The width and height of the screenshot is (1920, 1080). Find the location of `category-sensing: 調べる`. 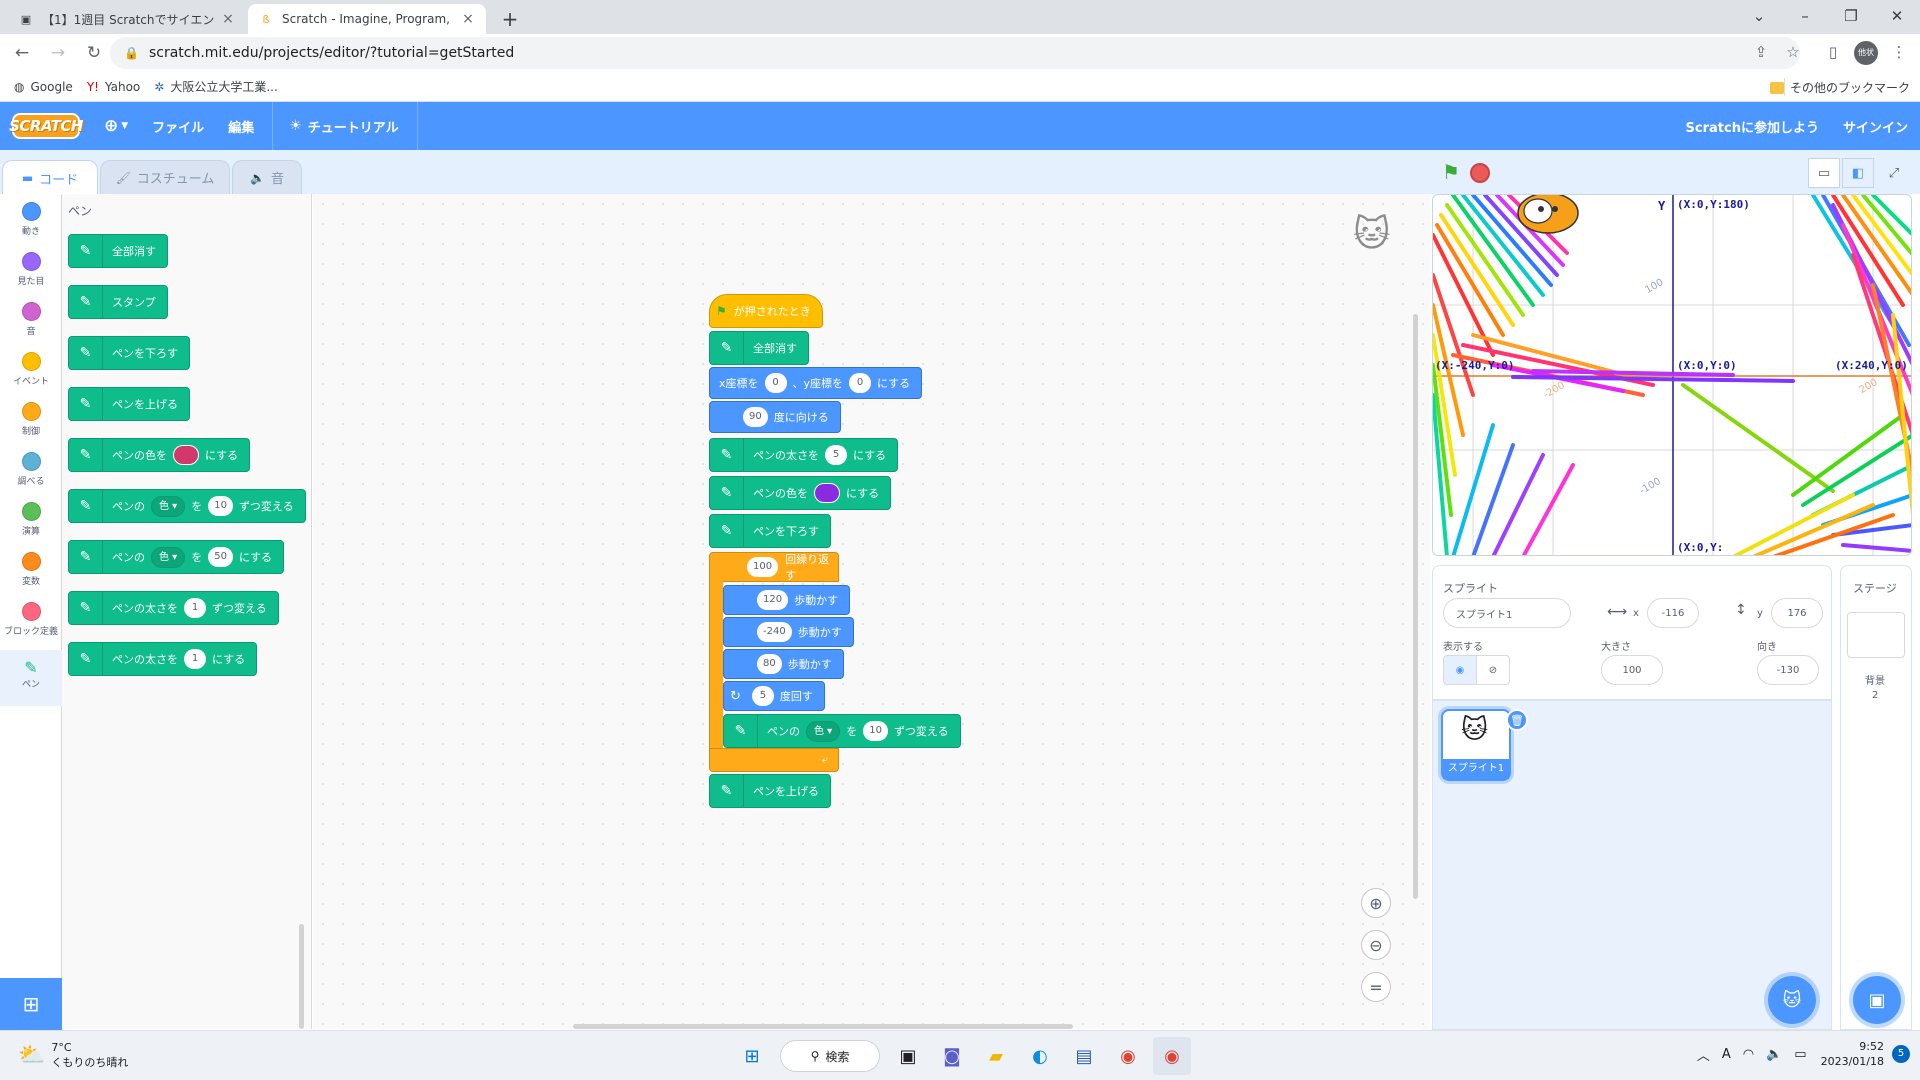

category-sensing: 調べる is located at coordinates (31, 469).